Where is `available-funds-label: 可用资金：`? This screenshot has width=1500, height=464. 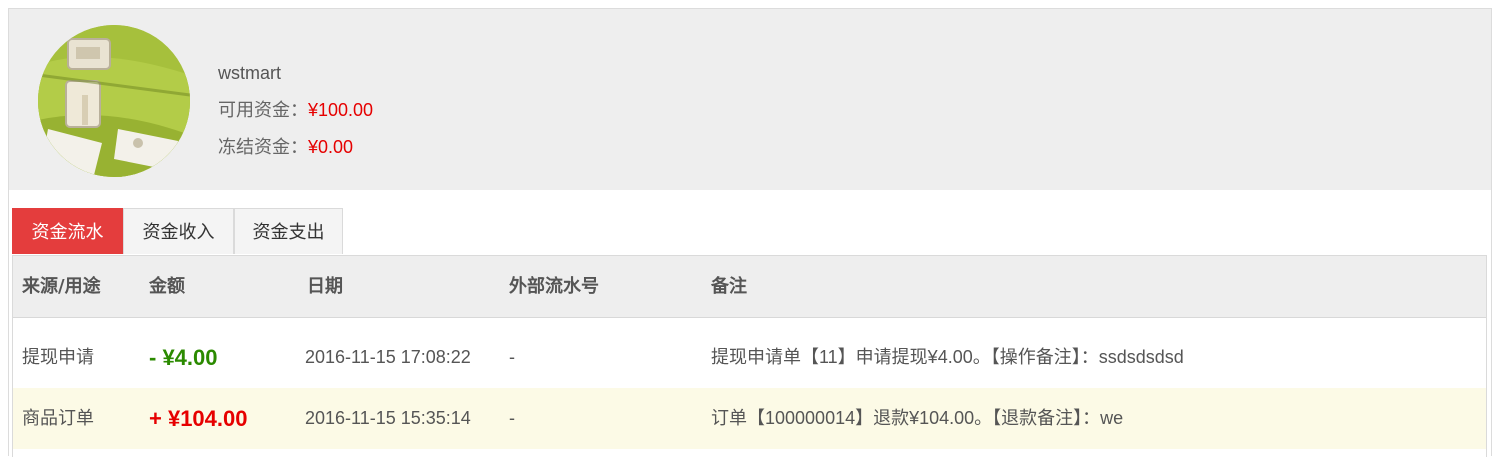
available-funds-label: 可用资金： is located at coordinates (263, 110).